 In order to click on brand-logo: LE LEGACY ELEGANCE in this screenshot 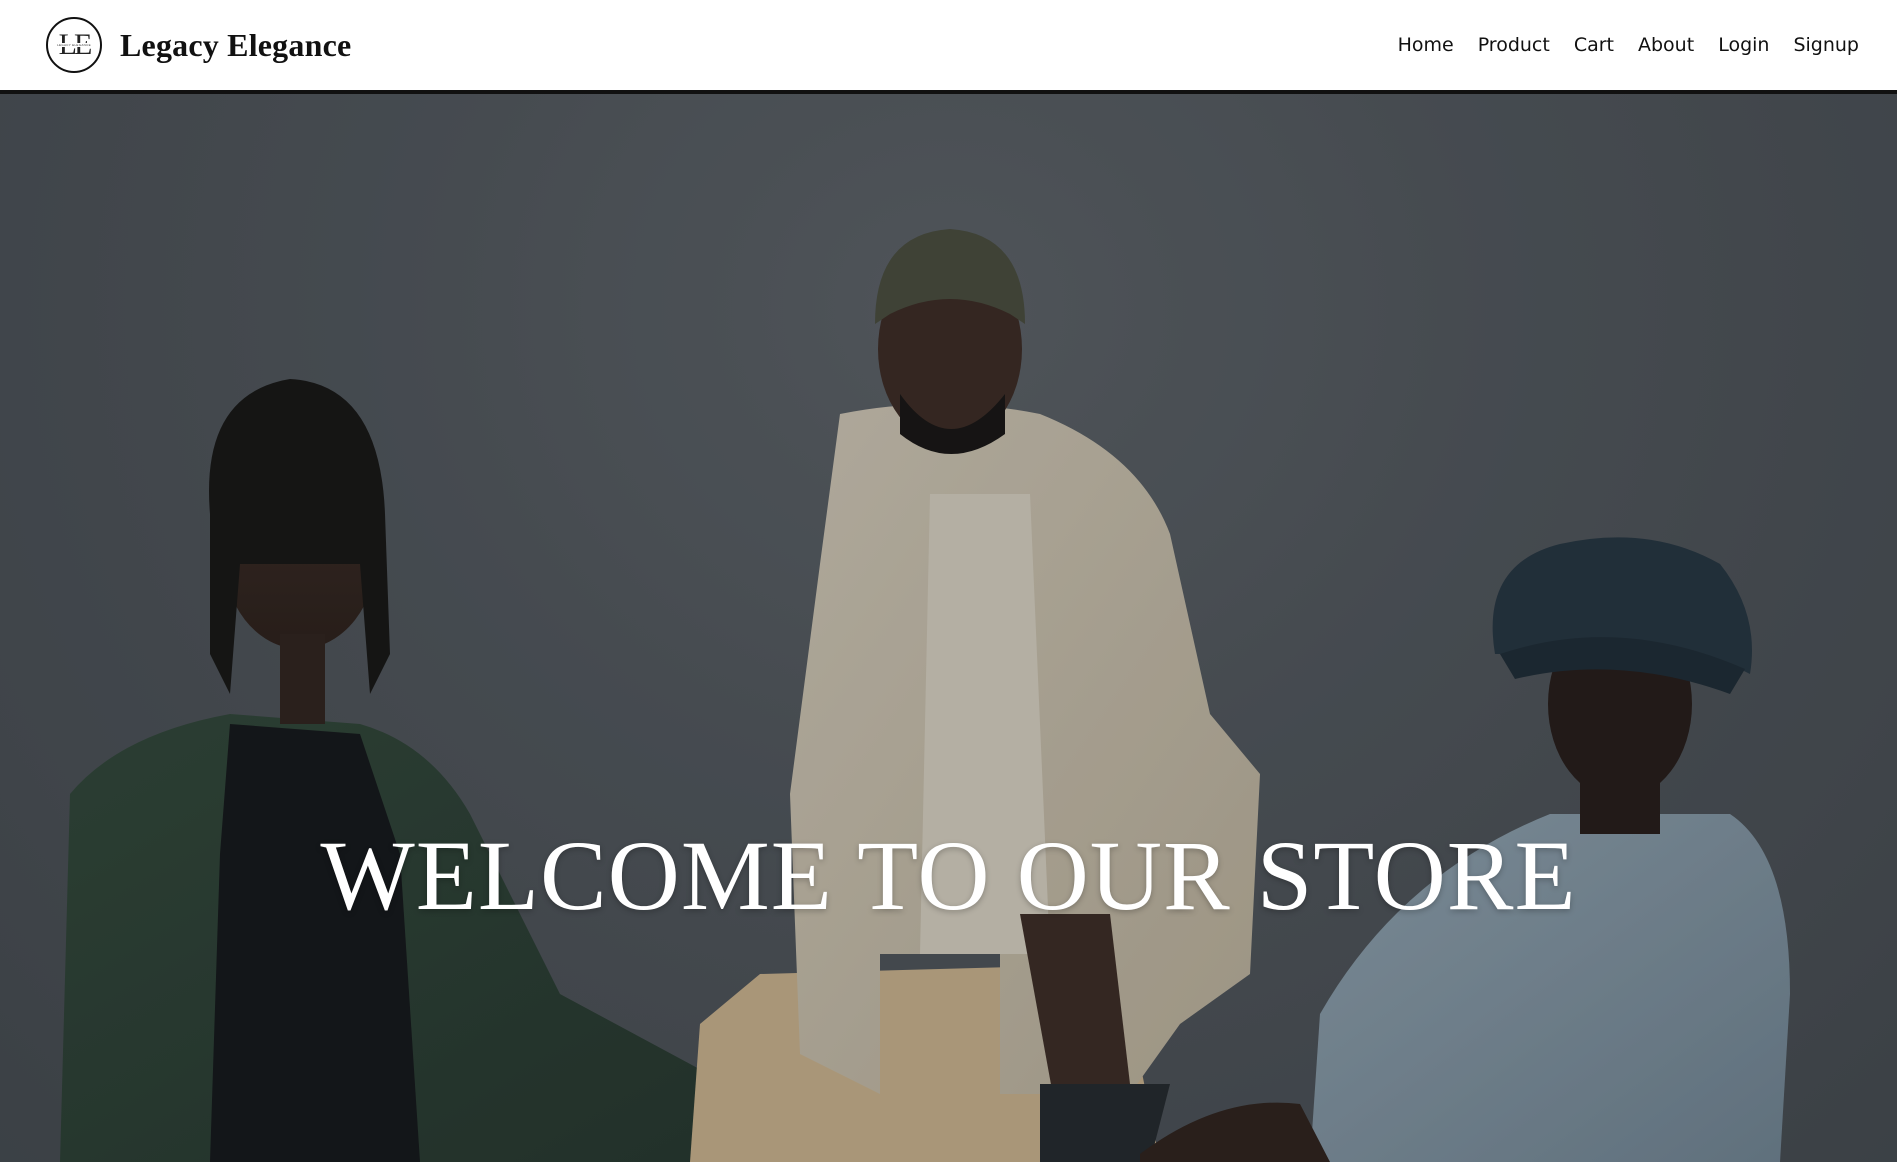, I will do `click(74, 45)`.